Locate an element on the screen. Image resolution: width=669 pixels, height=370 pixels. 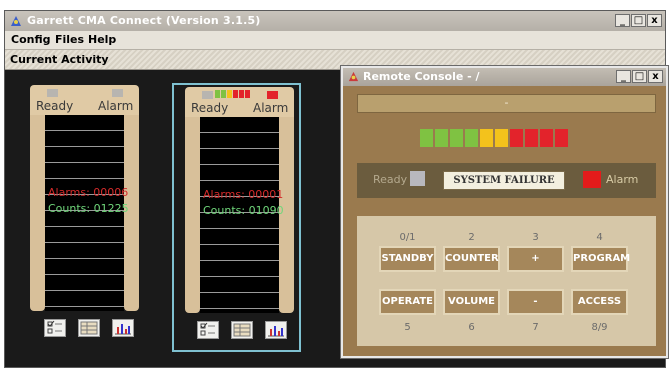
detector-graphic: Ready Alarm Alarms: 00006 Counts: 01225 is located at coordinates (84, 198).